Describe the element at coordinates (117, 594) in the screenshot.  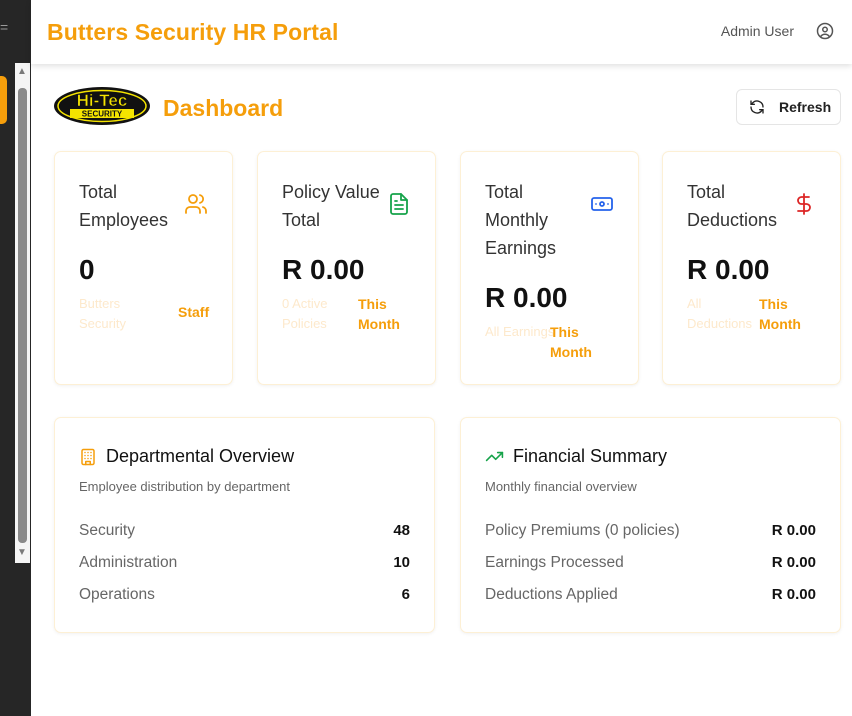
I see `department-name: Operations` at that location.